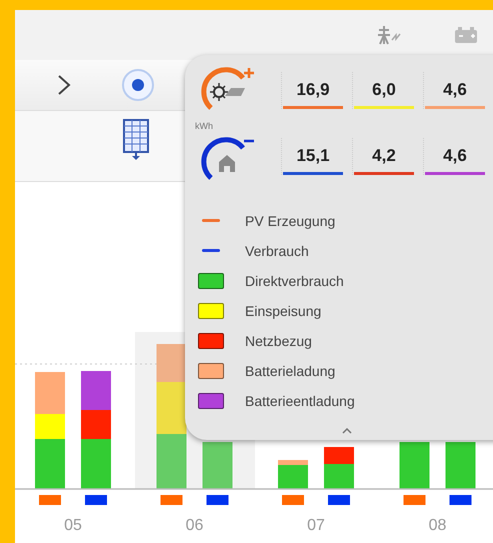  I want to click on legend-label: PV Erzeugung, so click(290, 220).